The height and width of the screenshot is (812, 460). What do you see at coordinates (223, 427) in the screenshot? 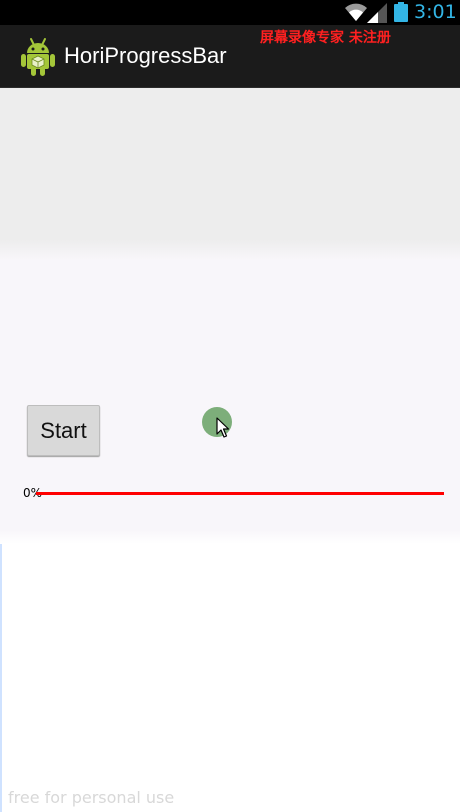
I see `cursor-icon` at bounding box center [223, 427].